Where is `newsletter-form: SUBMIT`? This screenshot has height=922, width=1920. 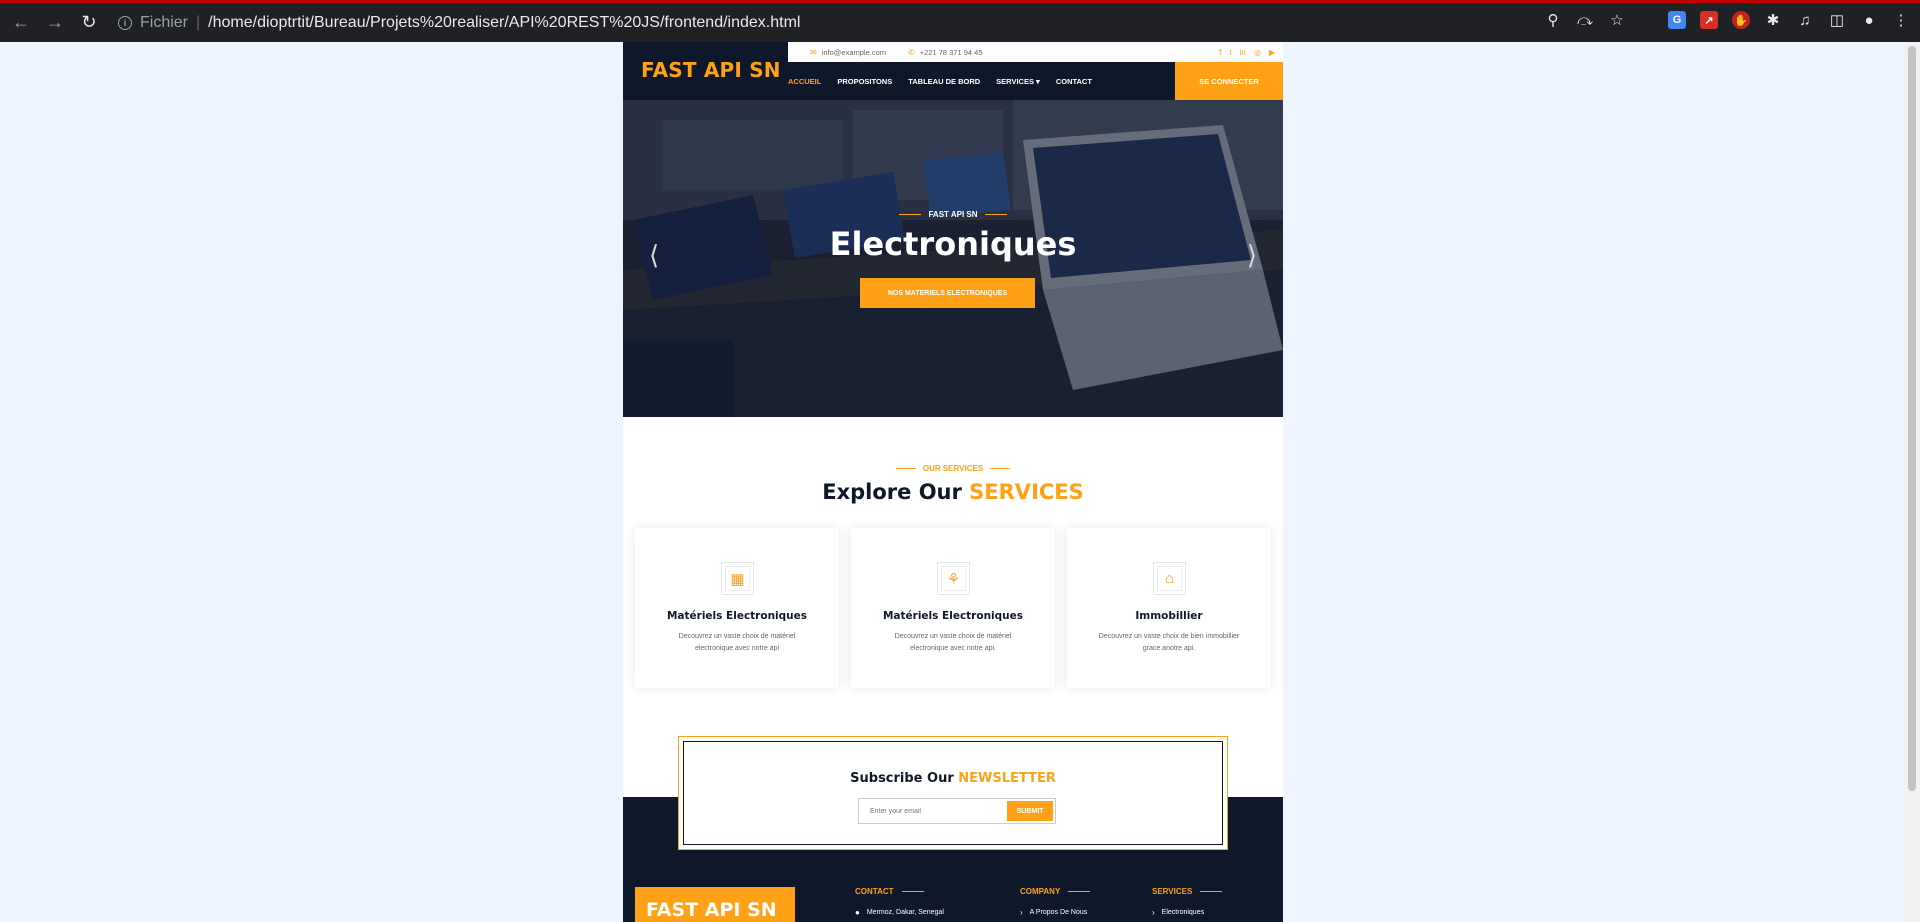
newsletter-form: SUBMIT is located at coordinates (957, 811).